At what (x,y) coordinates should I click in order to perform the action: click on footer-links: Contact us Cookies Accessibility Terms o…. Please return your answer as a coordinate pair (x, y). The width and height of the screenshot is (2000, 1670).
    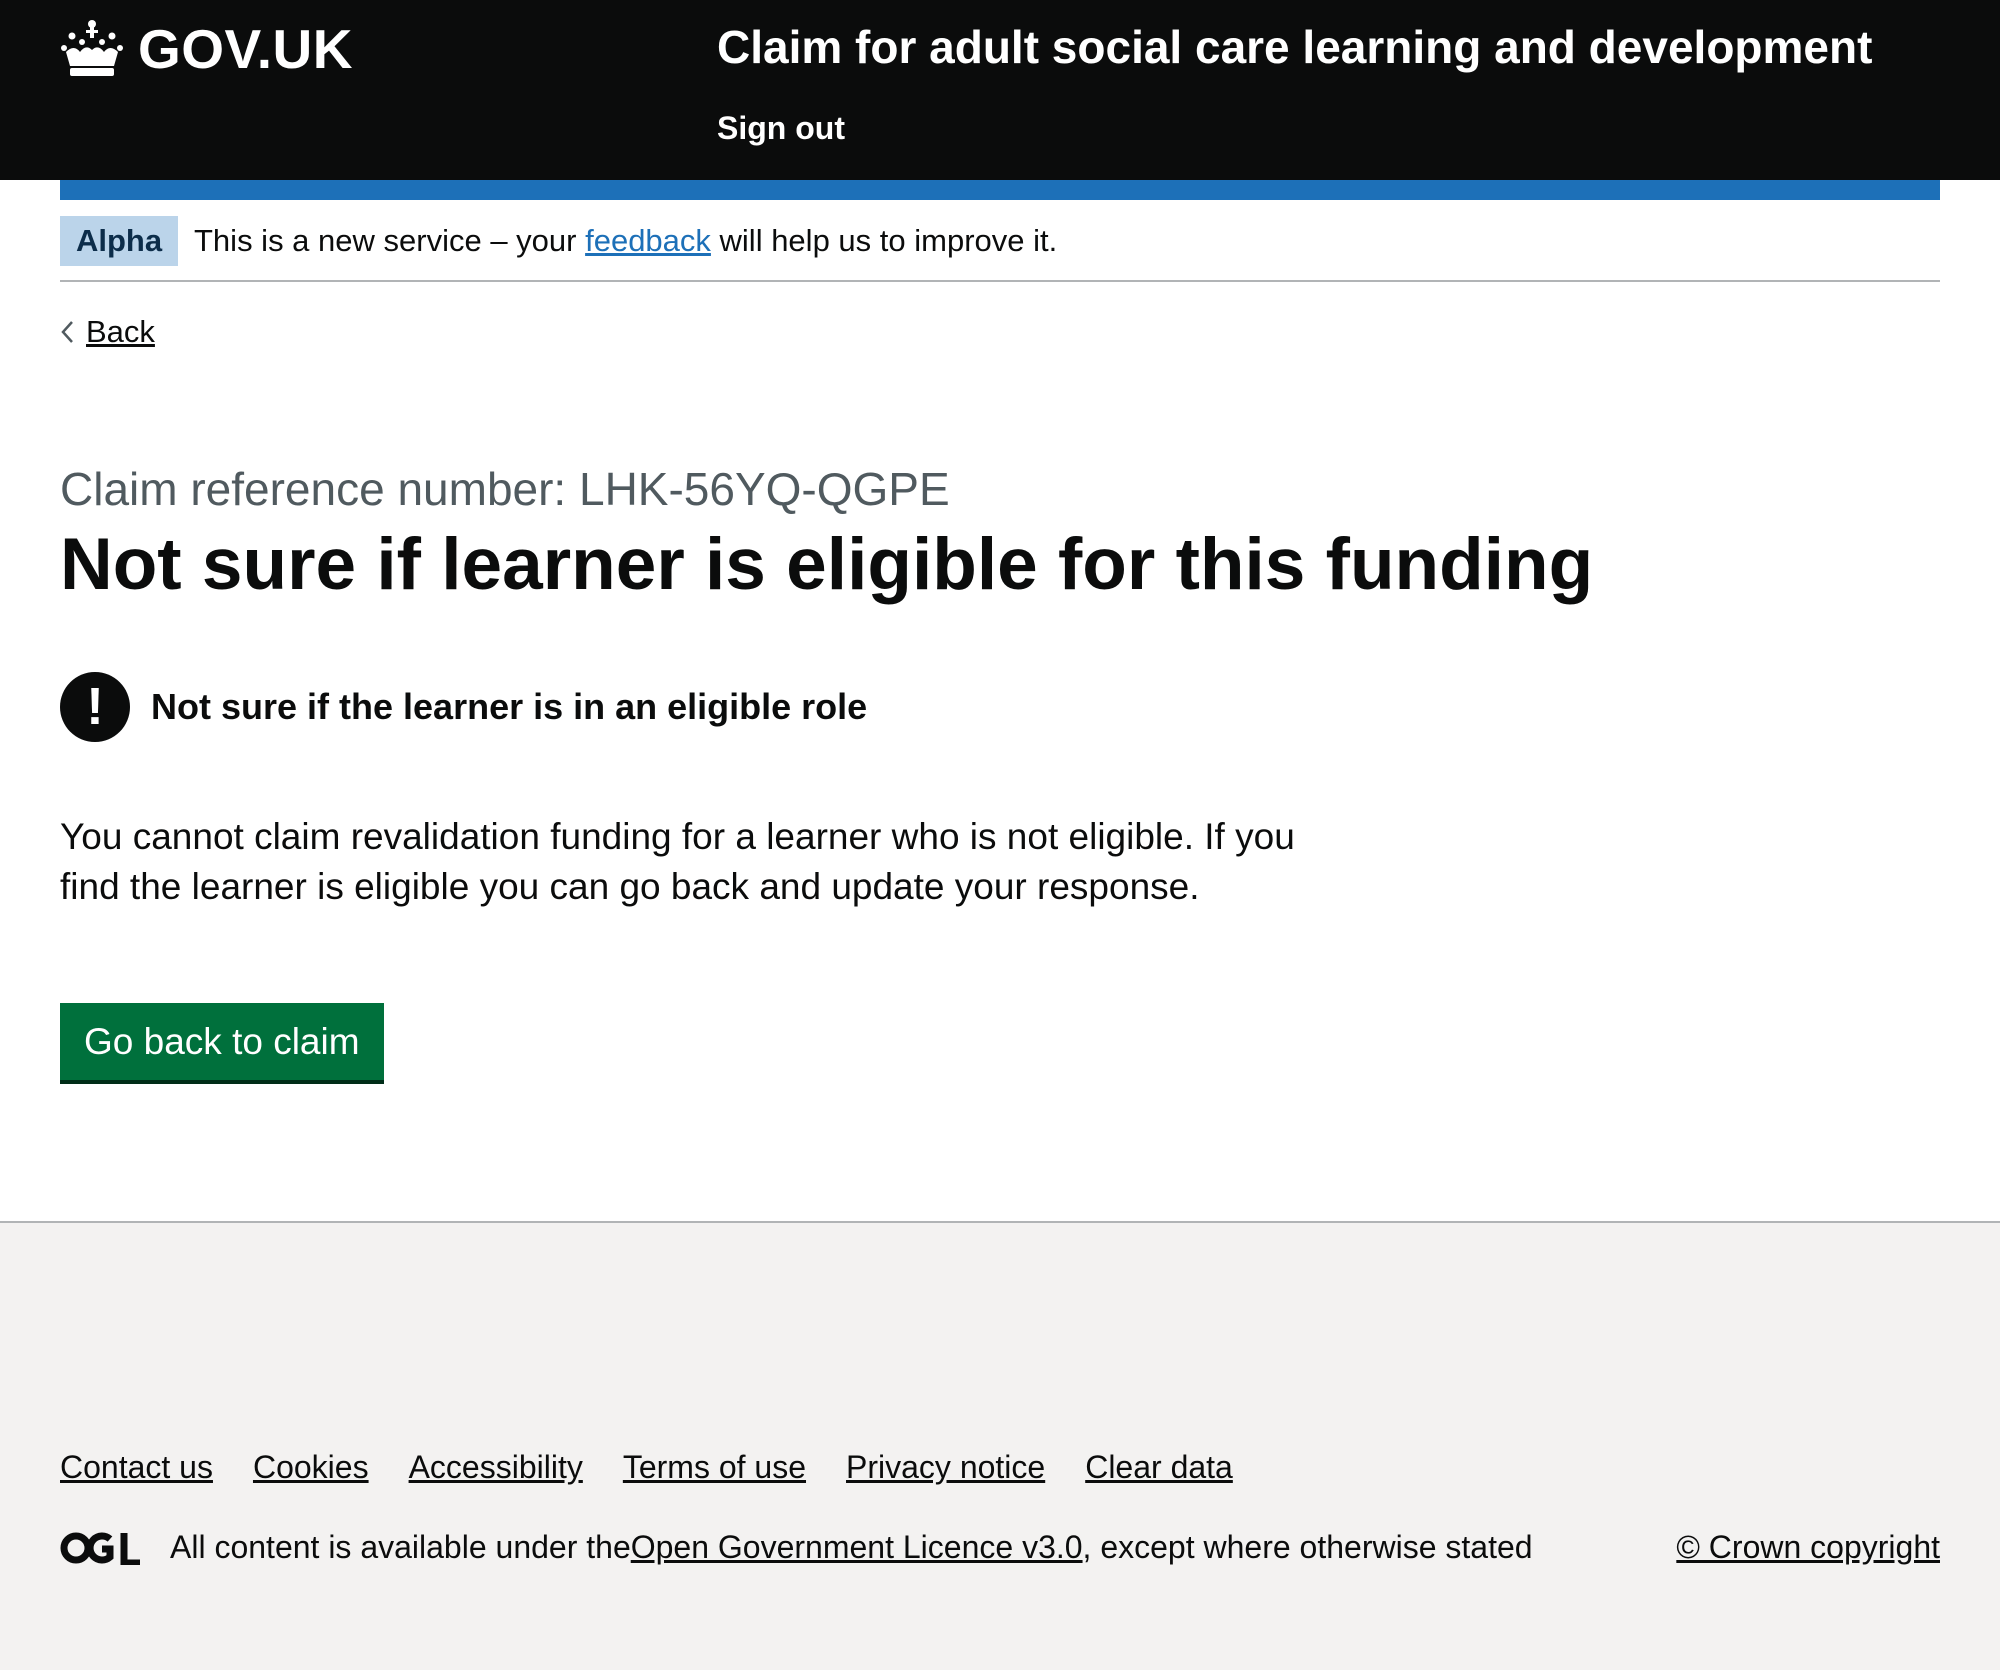
    Looking at the image, I should click on (646, 1467).